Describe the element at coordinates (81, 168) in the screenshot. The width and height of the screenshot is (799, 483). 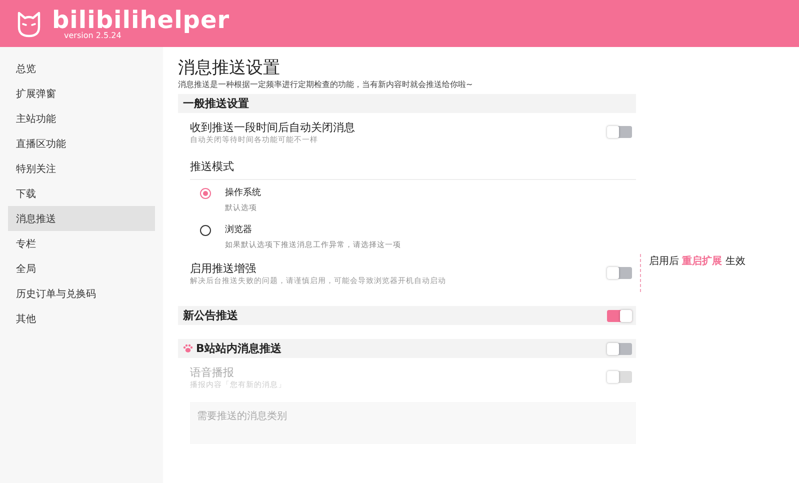
I see `sidebar-item: 特别关注` at that location.